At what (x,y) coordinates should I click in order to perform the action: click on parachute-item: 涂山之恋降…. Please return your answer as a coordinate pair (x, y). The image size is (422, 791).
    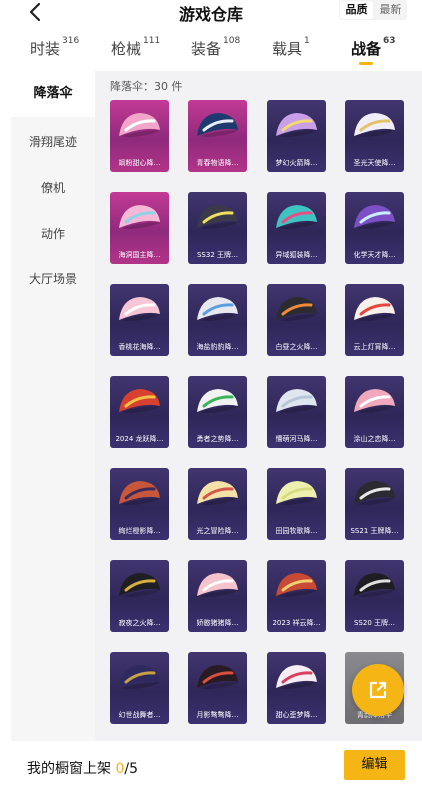
    Looking at the image, I should click on (374, 412).